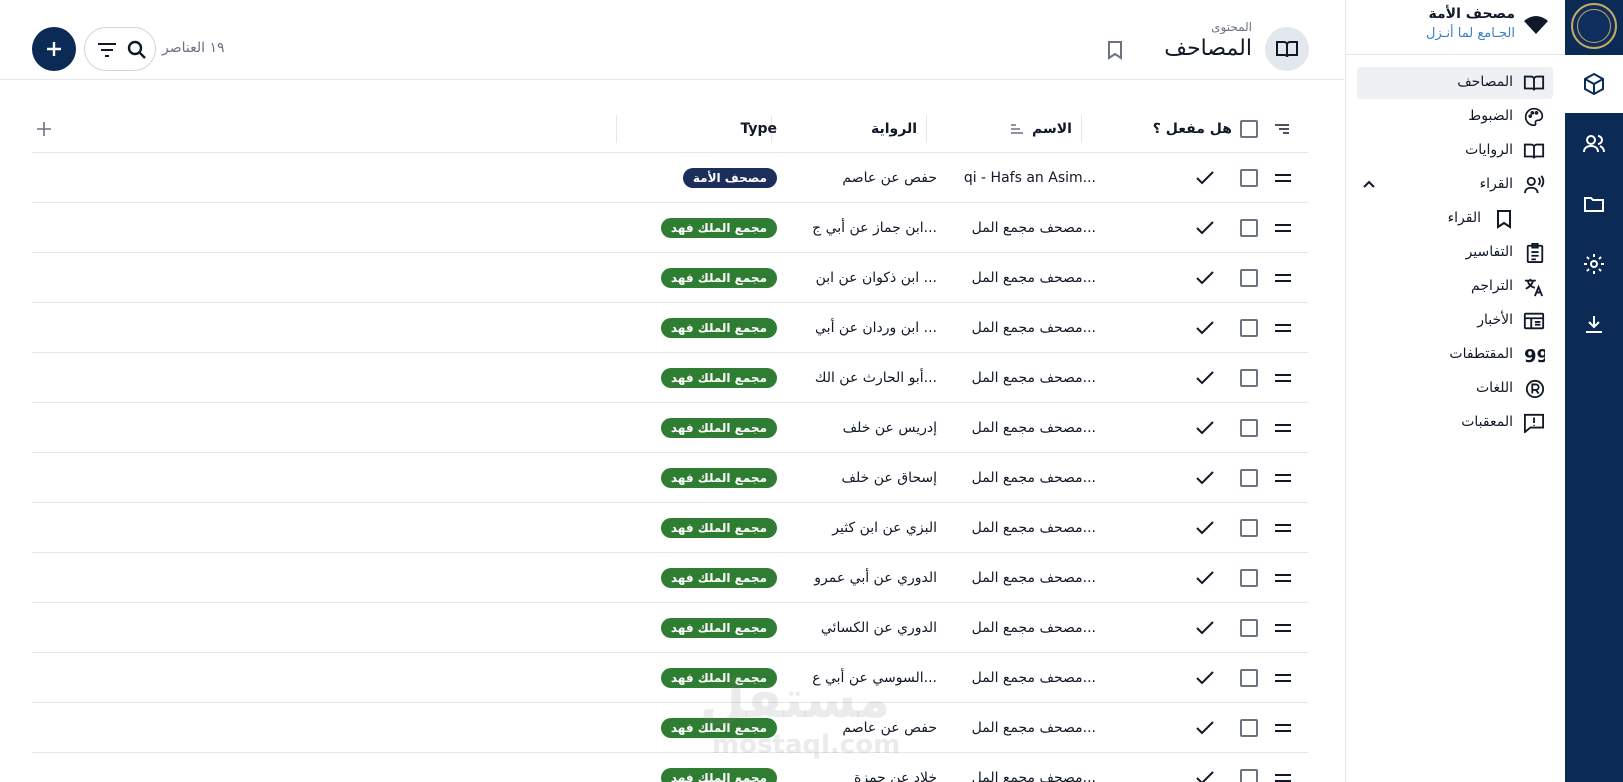  Describe the element at coordinates (795, 700) in the screenshot. I see `watermark-arabic: مستقل` at that location.